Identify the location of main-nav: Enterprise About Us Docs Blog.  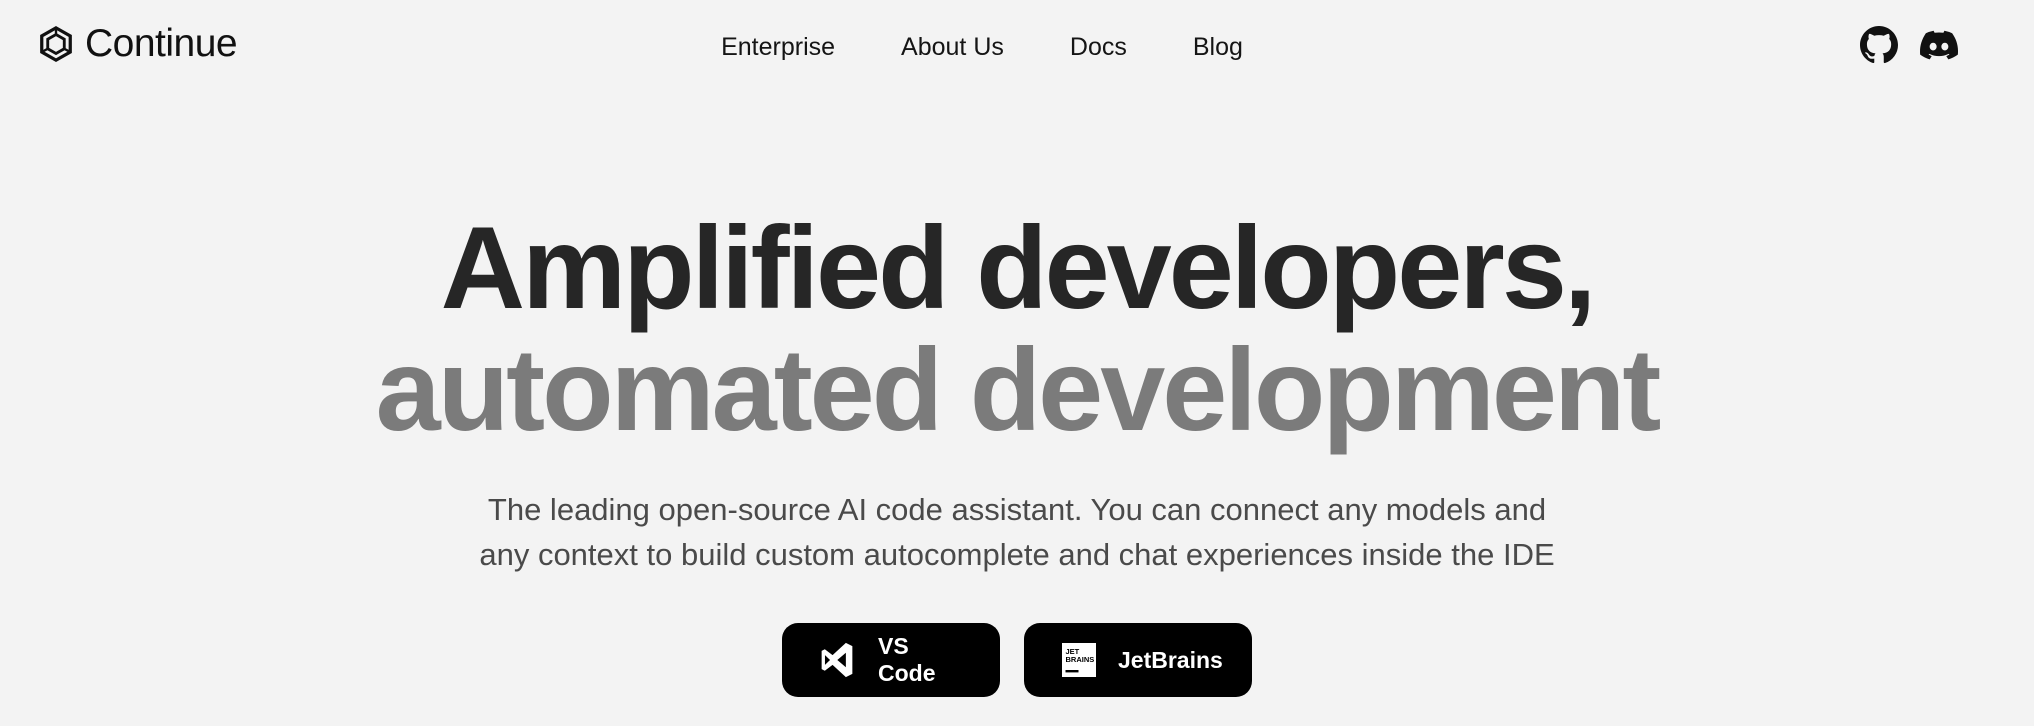
(1017, 47).